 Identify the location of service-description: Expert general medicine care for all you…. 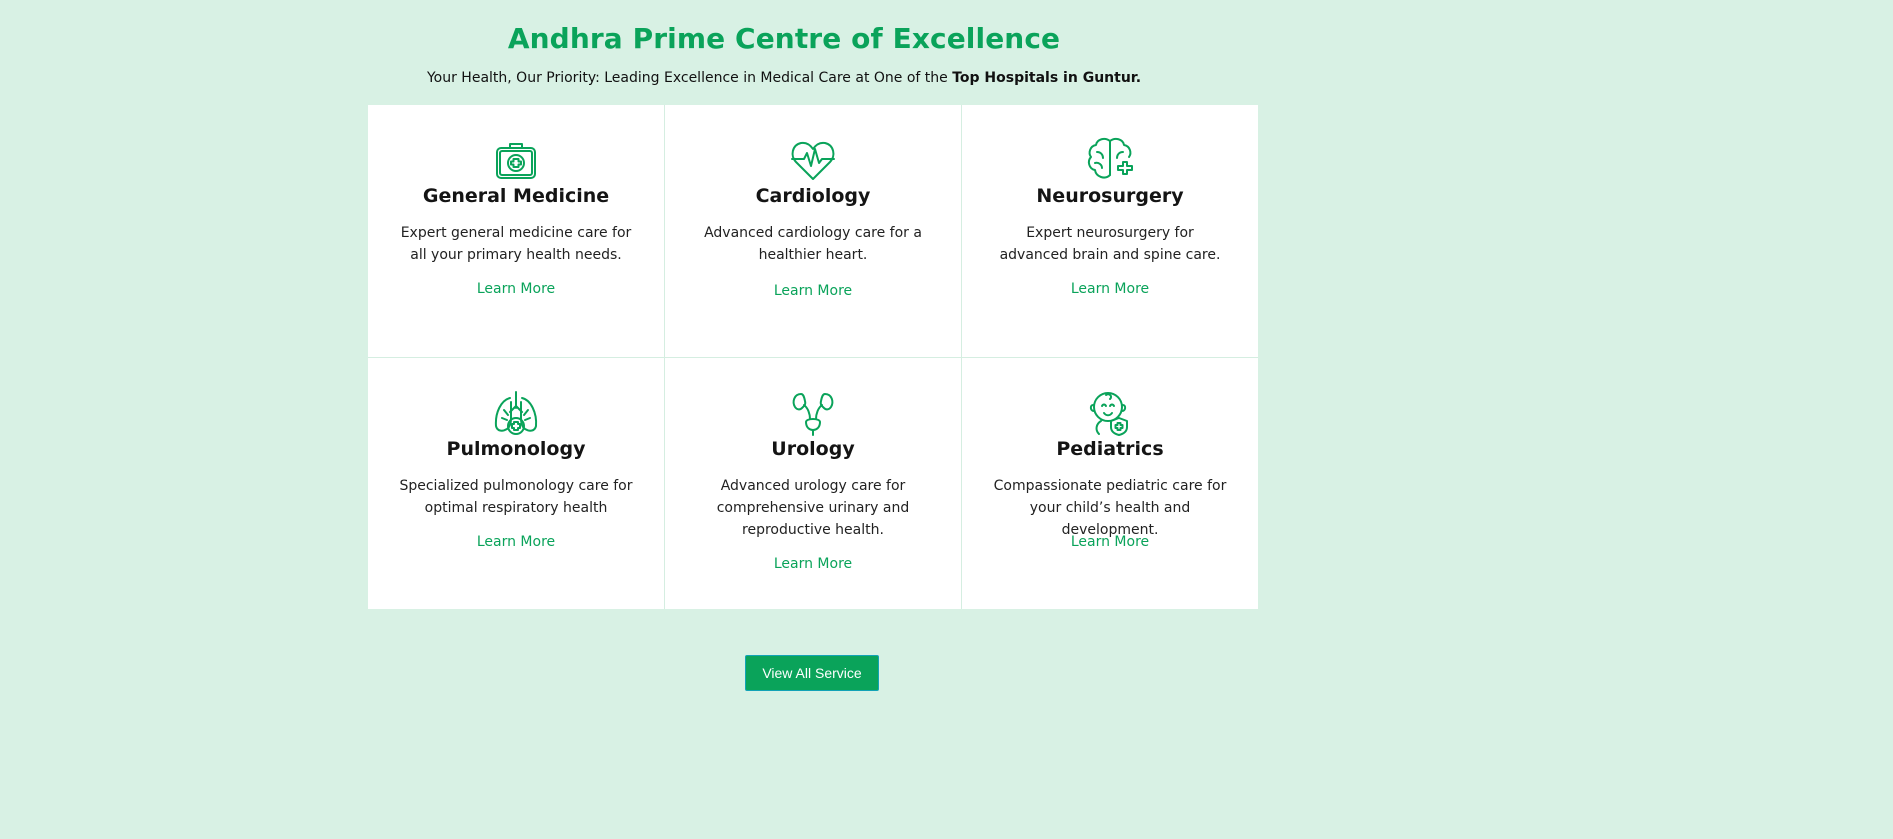
(516, 244).